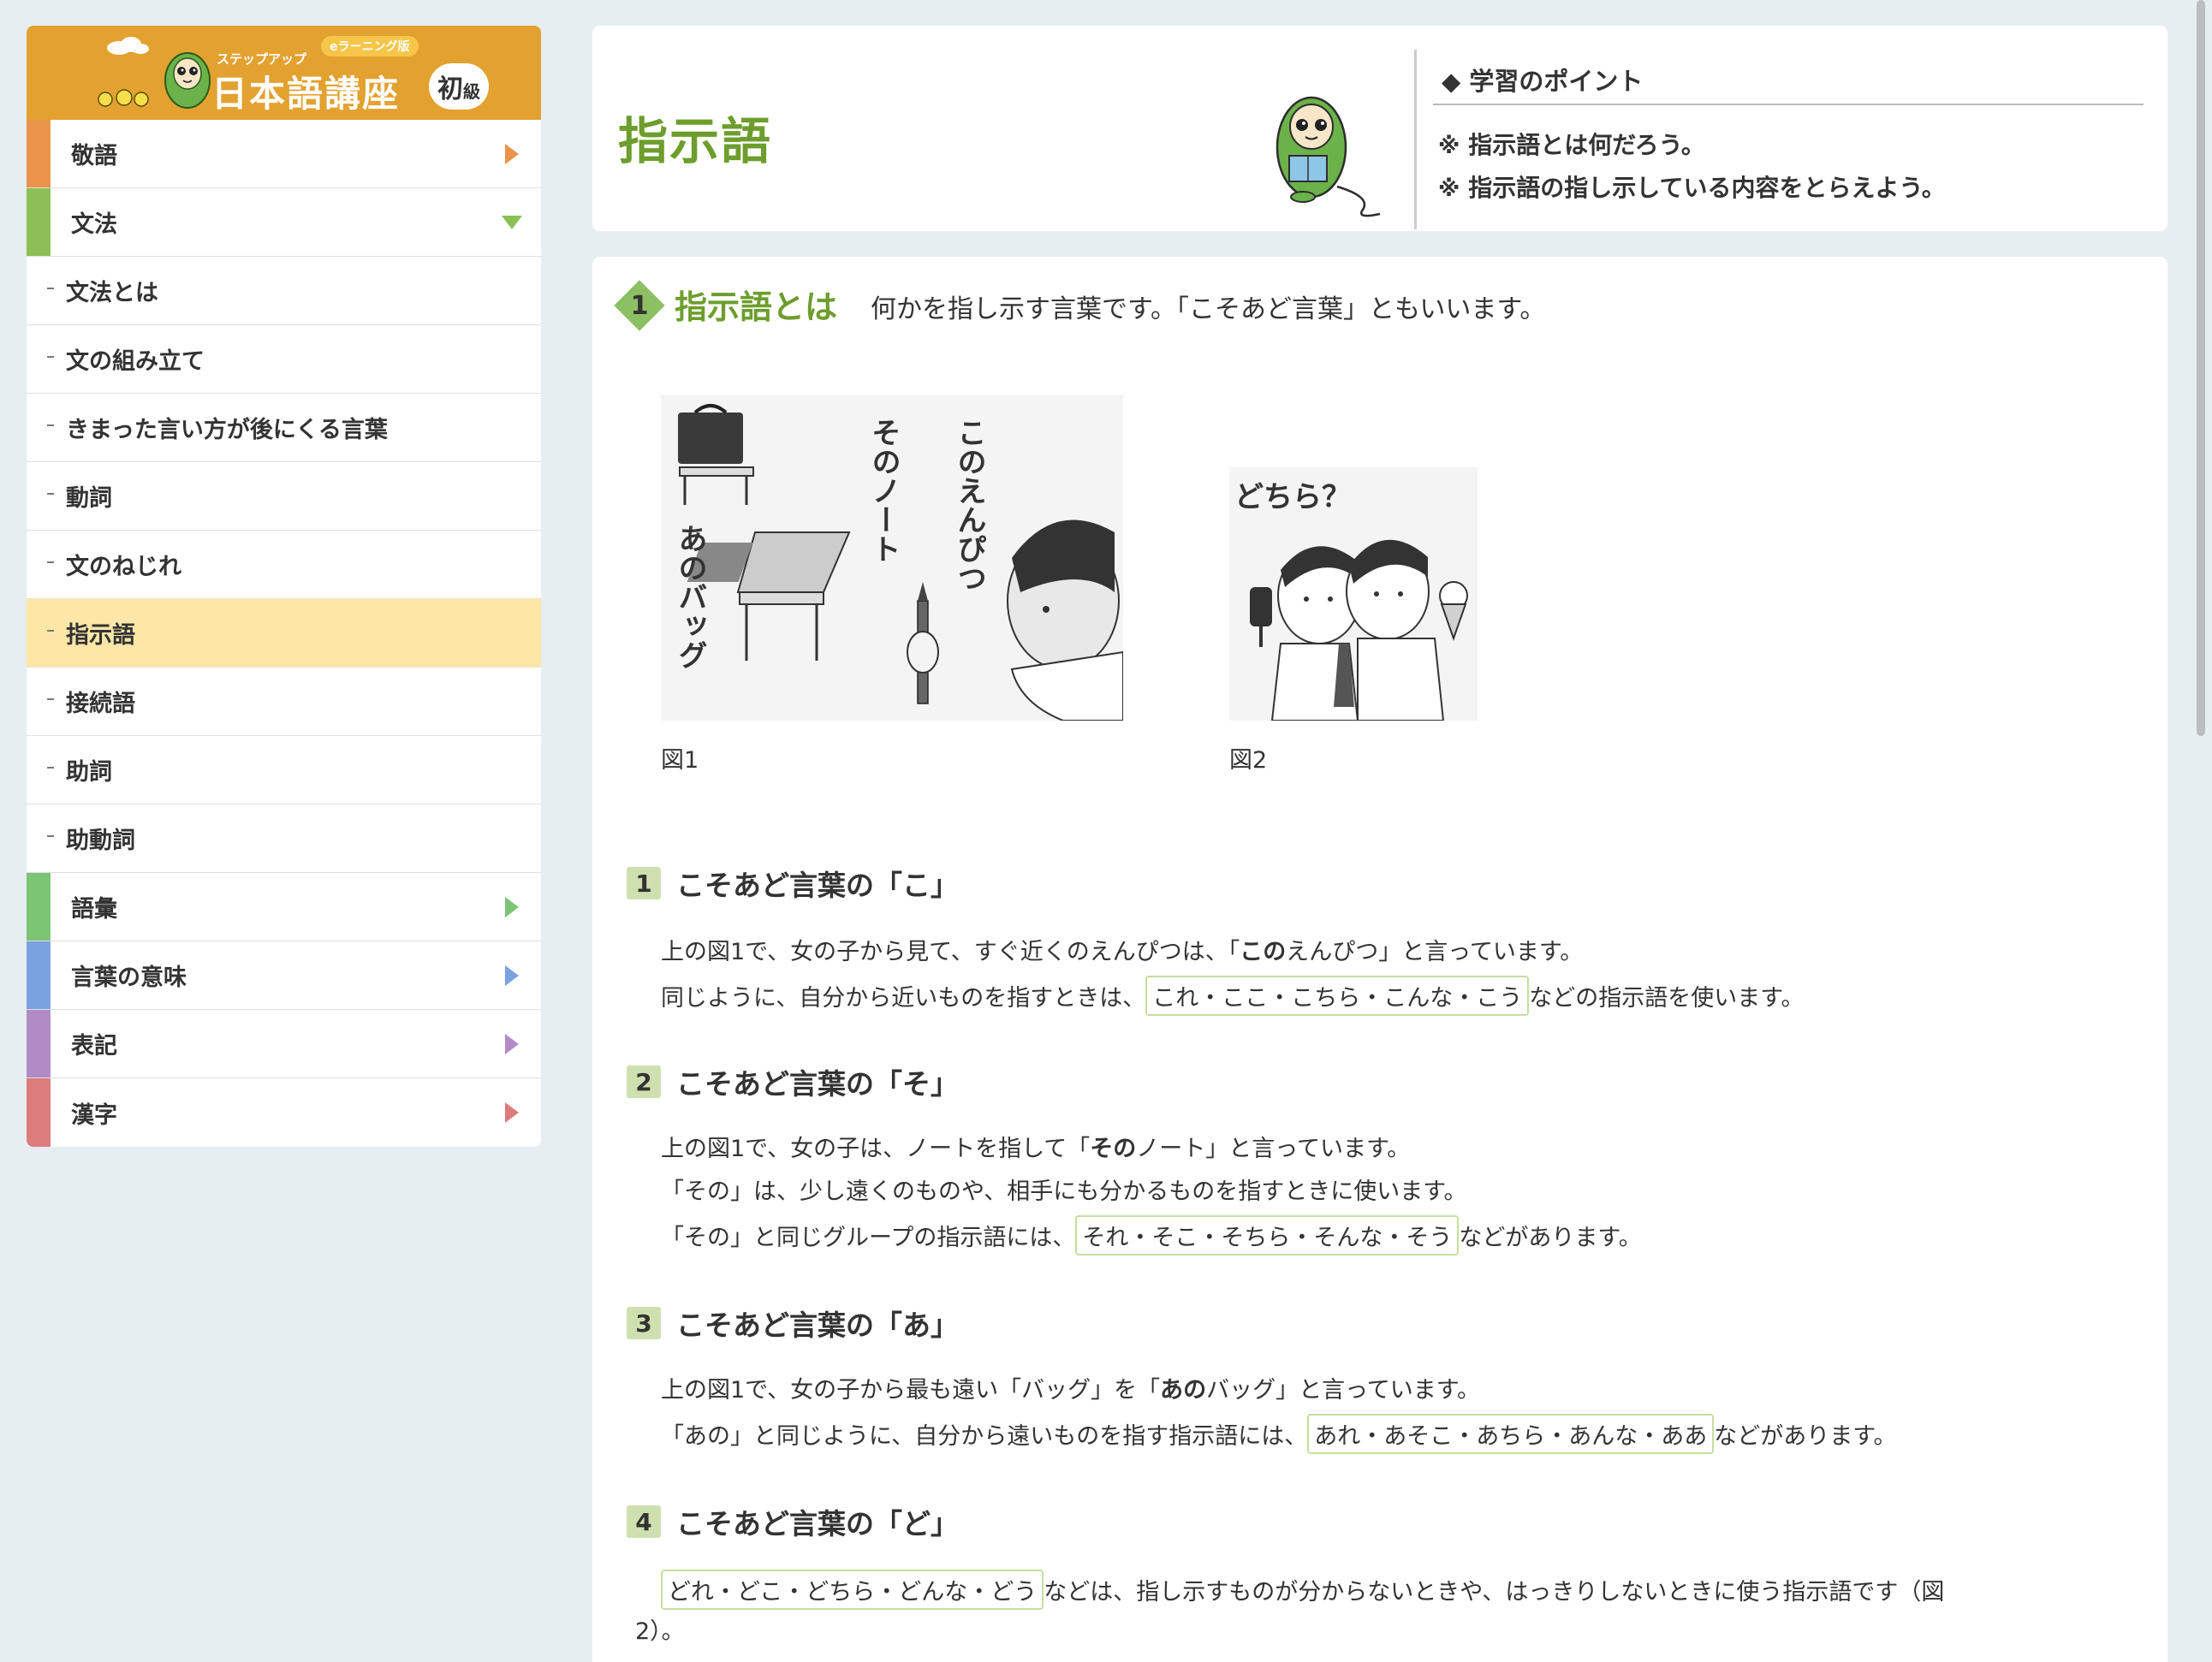  What do you see at coordinates (284, 770) in the screenshot?
I see `sidebar-item: 助詞` at bounding box center [284, 770].